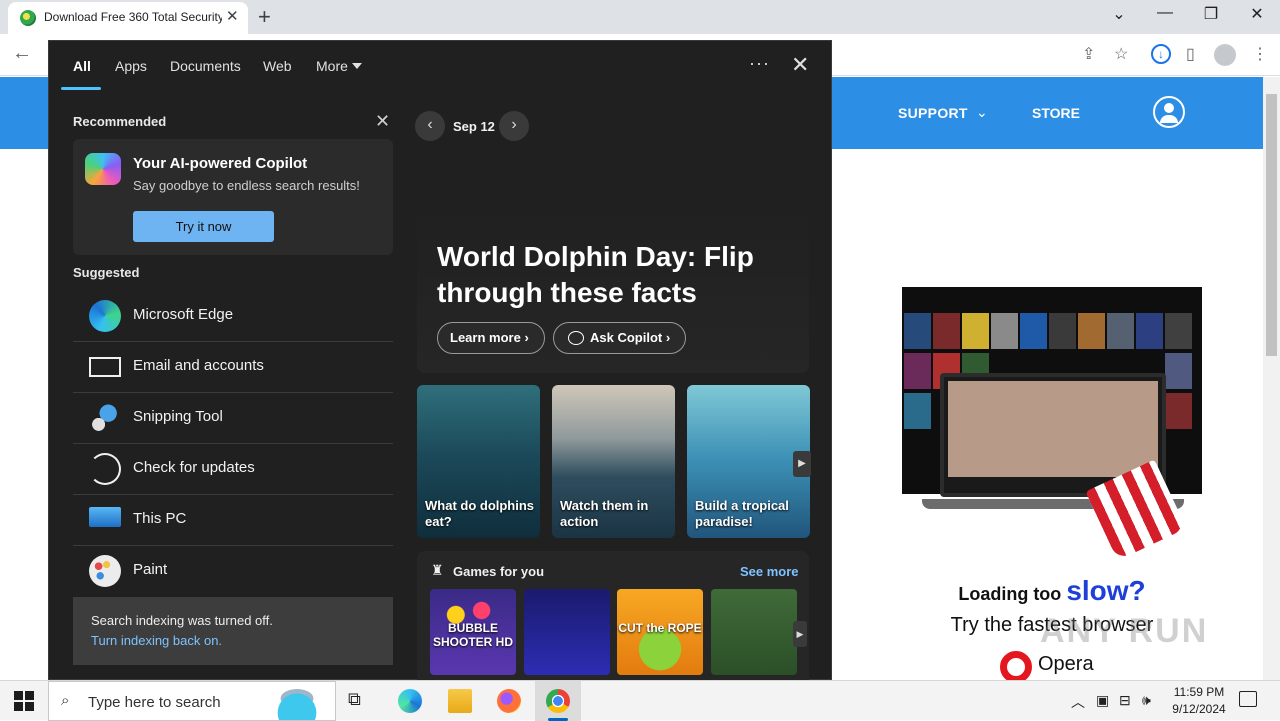 The image size is (1280, 721). Describe the element at coordinates (82, 66) in the screenshot. I see `tab-all: All` at that location.